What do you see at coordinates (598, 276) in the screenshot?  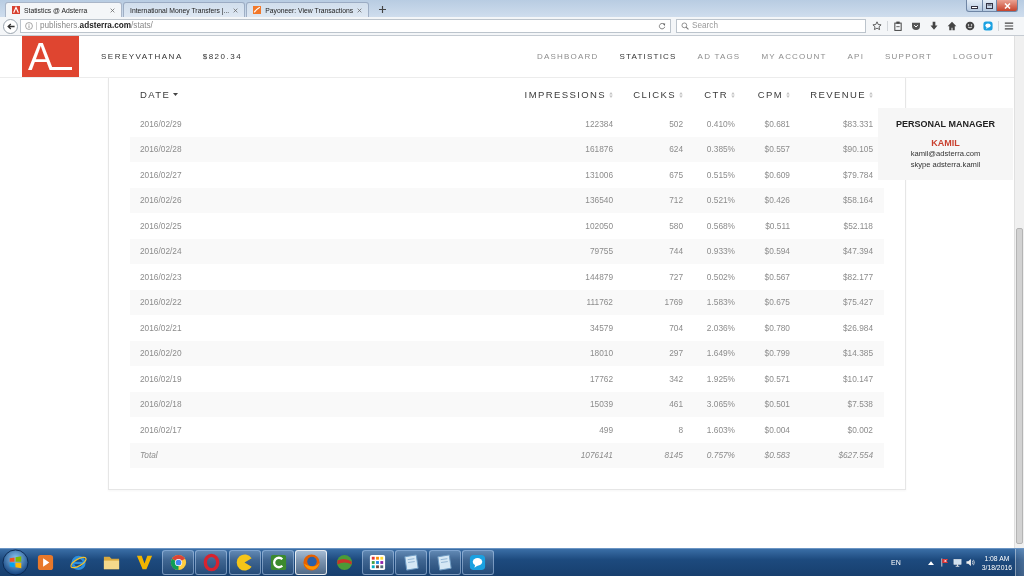 I see `table-cell-text: 144879` at bounding box center [598, 276].